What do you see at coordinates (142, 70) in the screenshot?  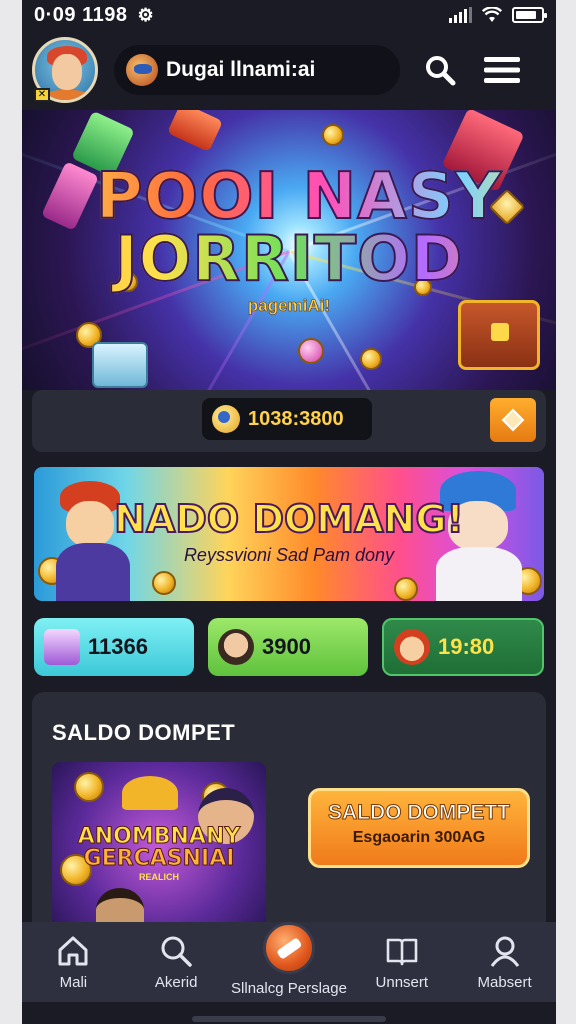 I see `player-badge-icon` at bounding box center [142, 70].